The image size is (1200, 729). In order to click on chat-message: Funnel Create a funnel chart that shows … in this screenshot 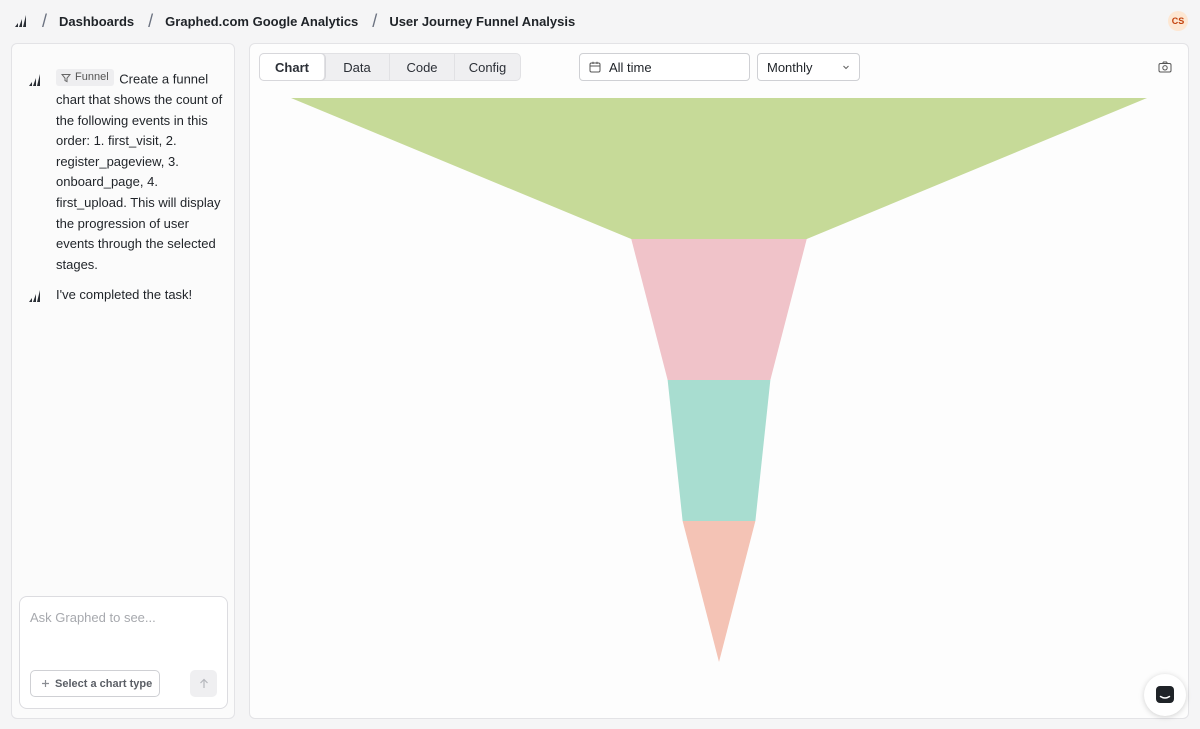, I will do `click(127, 172)`.